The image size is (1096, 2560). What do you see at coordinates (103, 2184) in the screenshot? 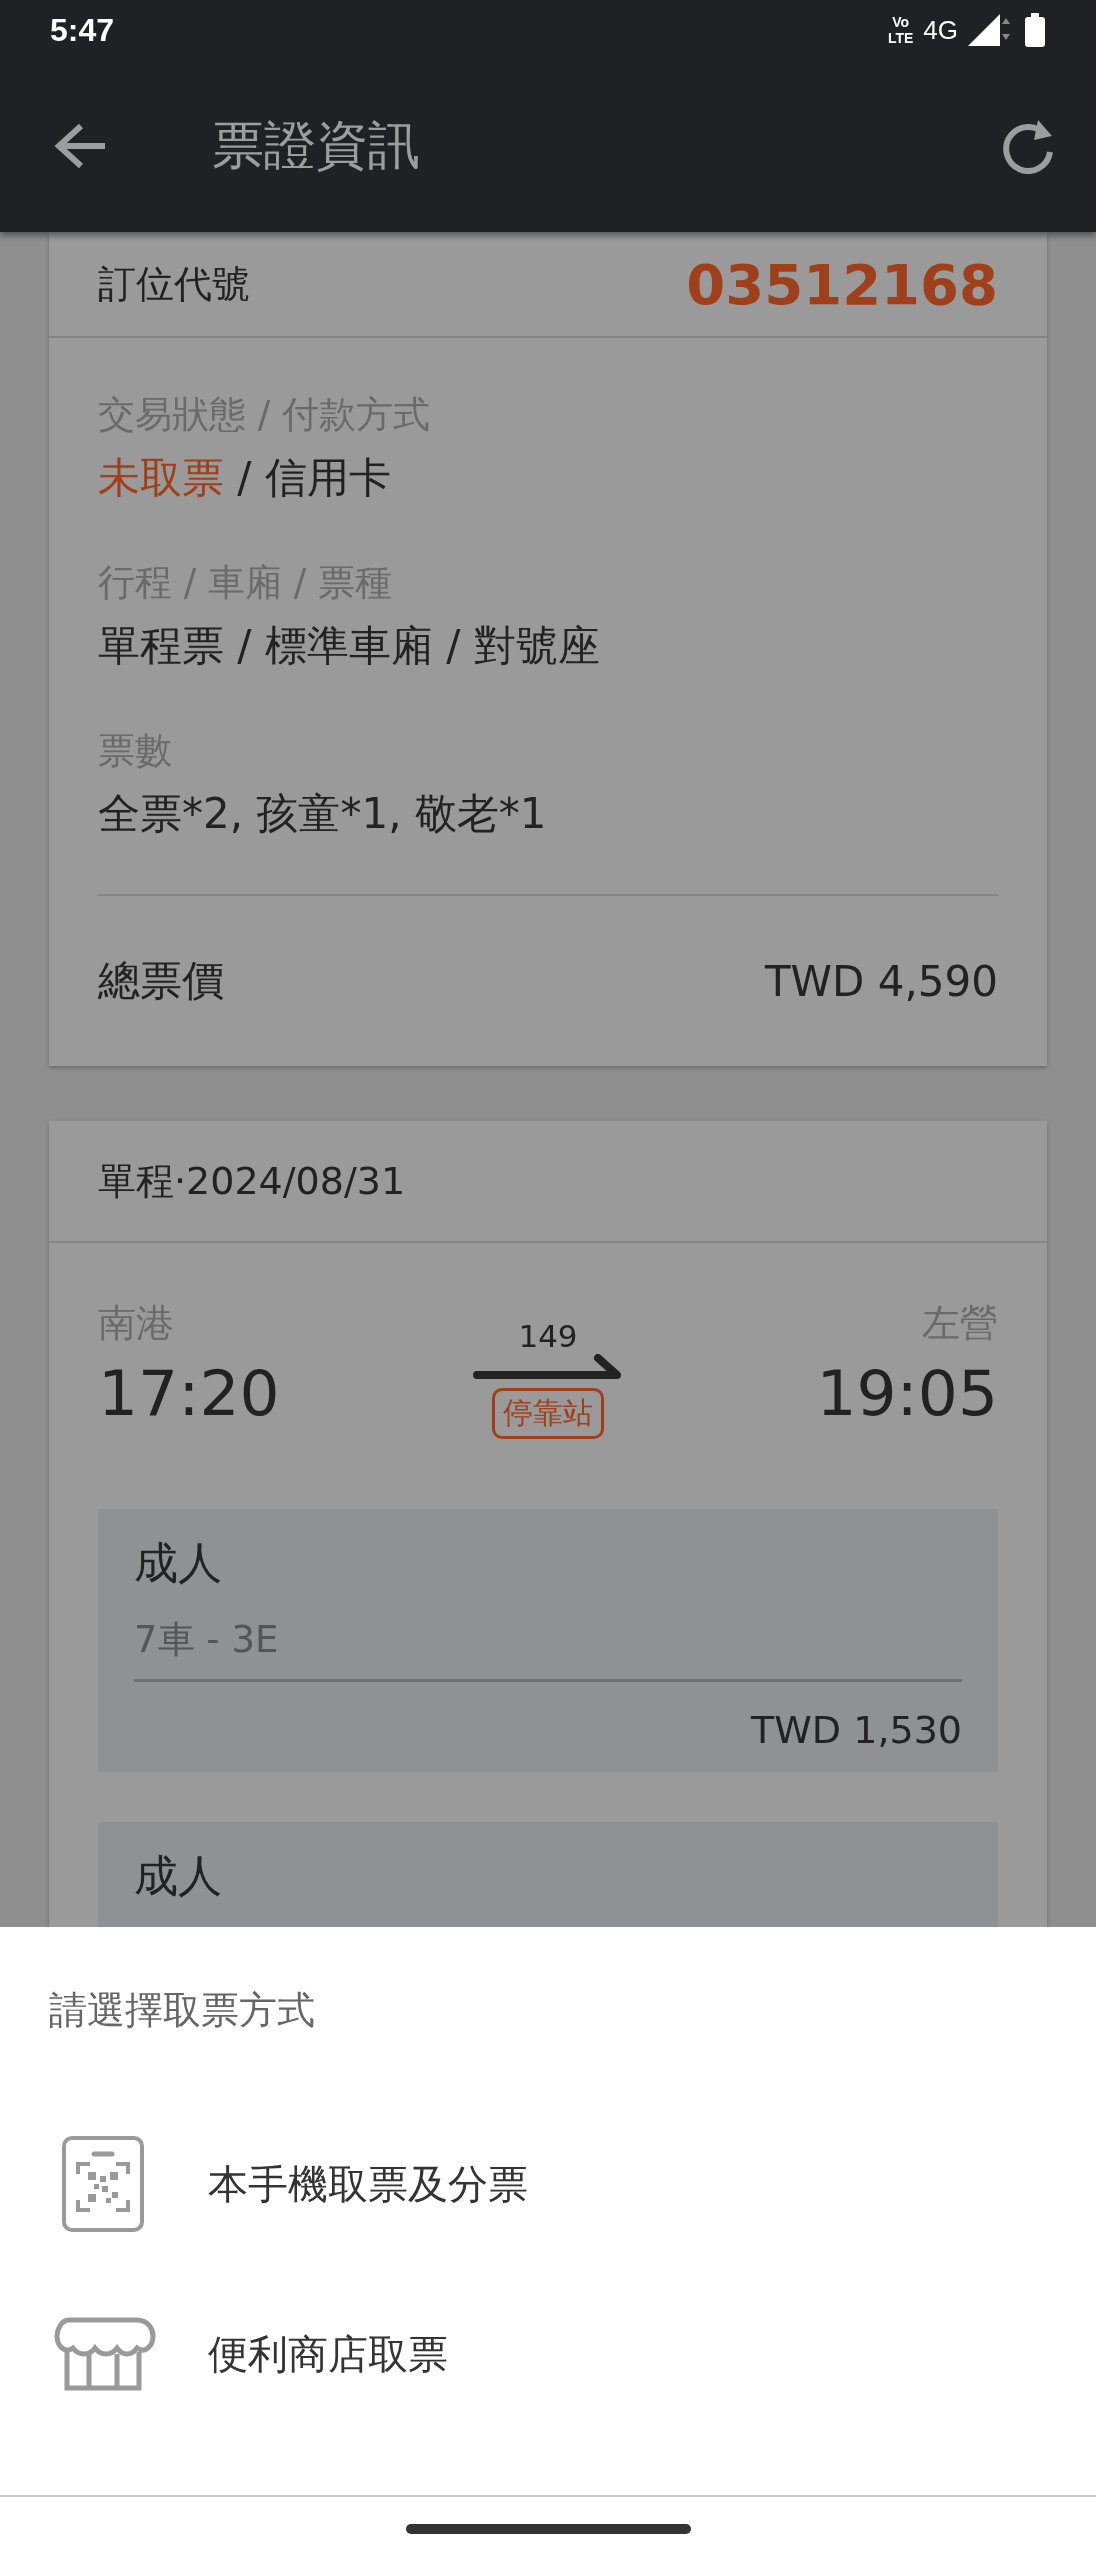
I see `qr-phone-icon` at bounding box center [103, 2184].